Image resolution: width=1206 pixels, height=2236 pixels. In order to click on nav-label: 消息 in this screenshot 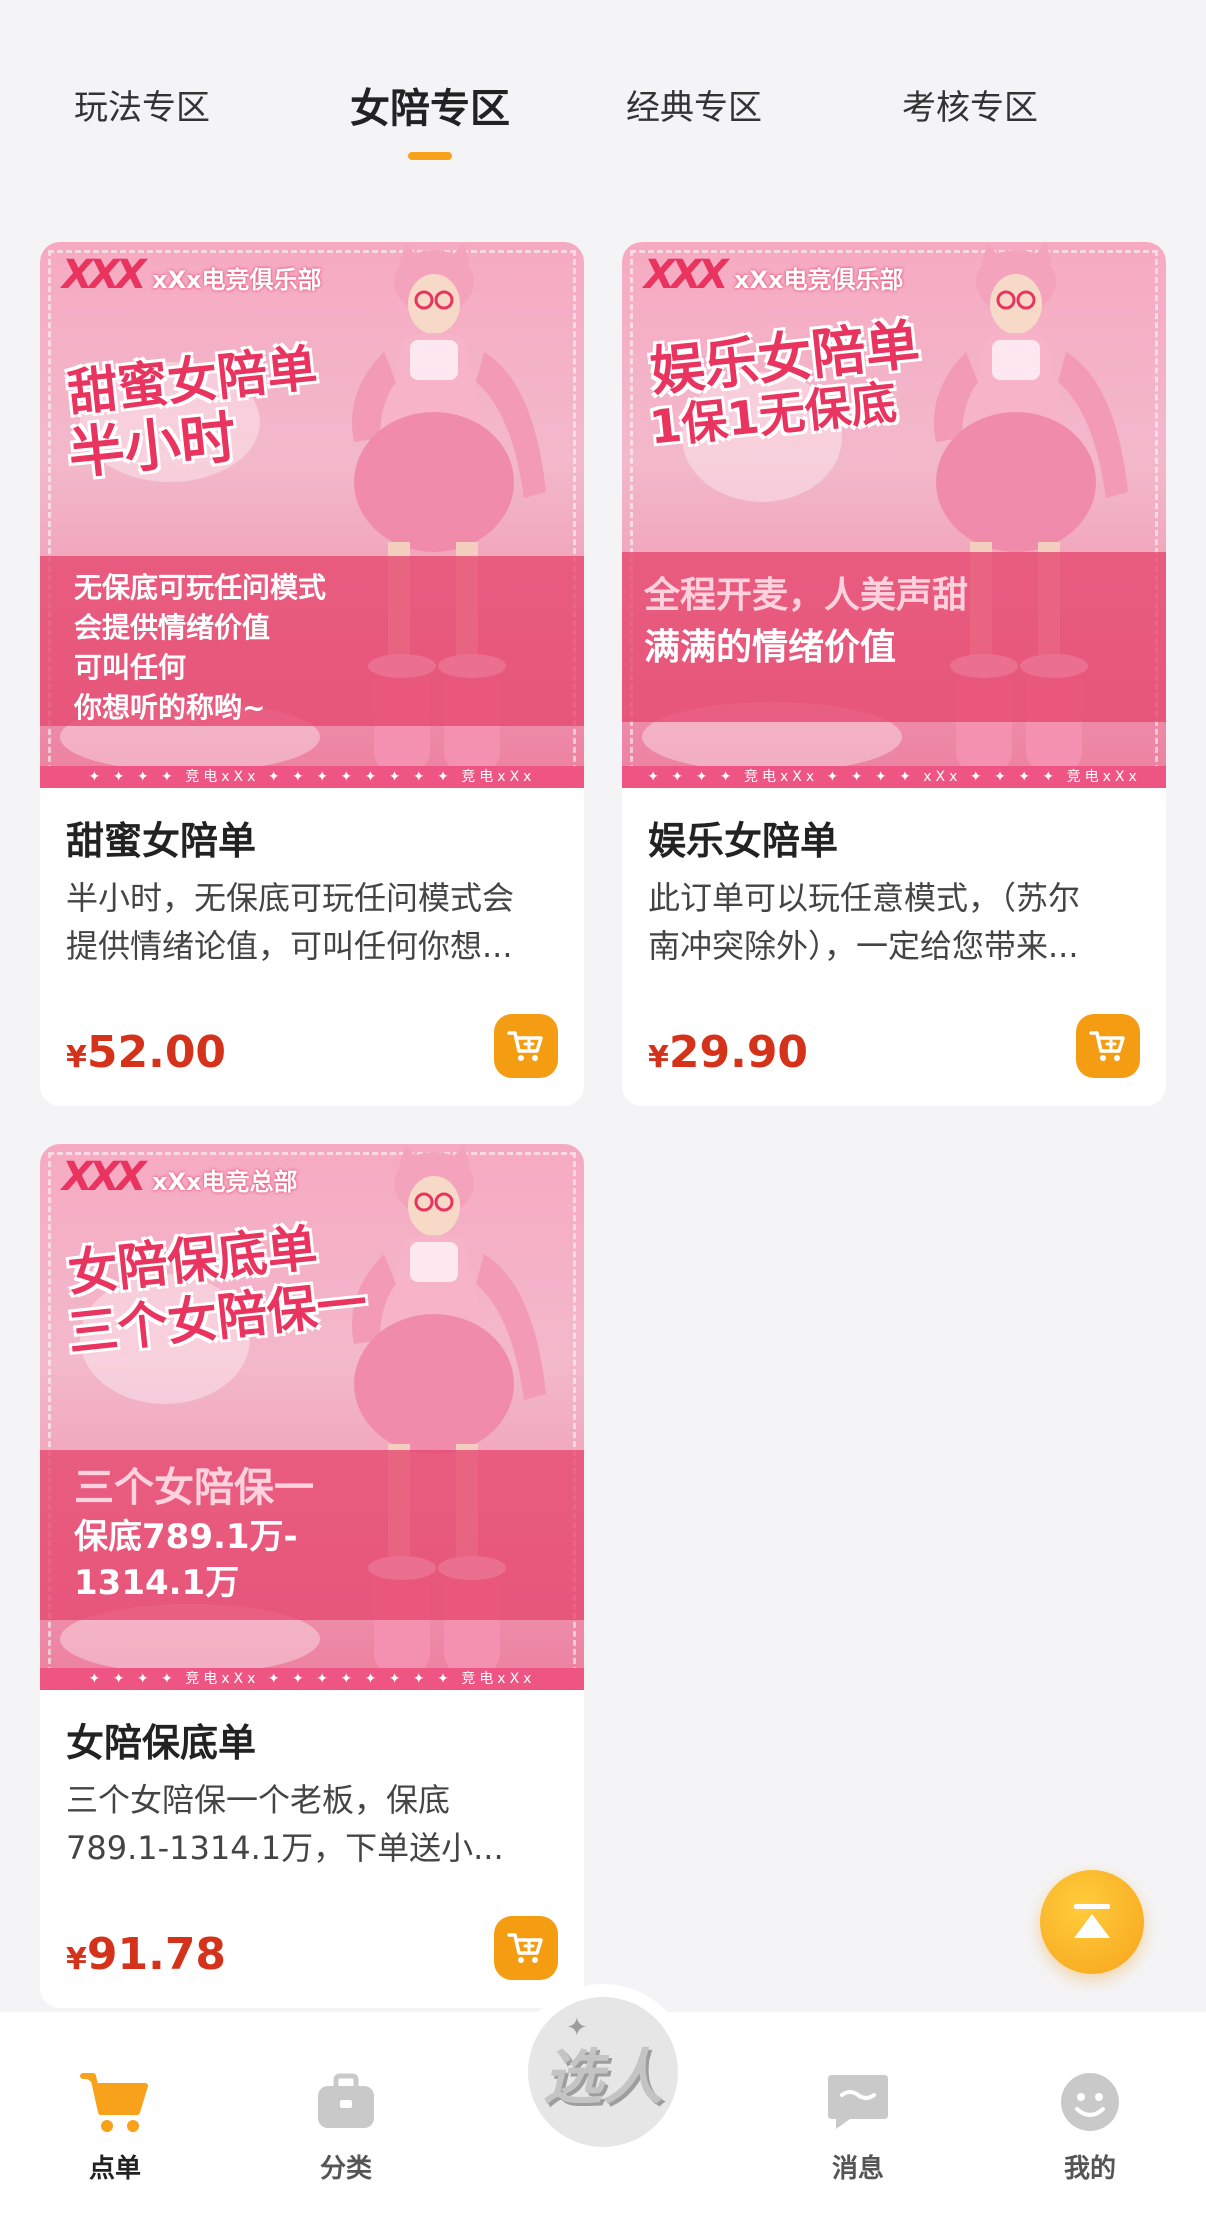, I will do `click(857, 2169)`.